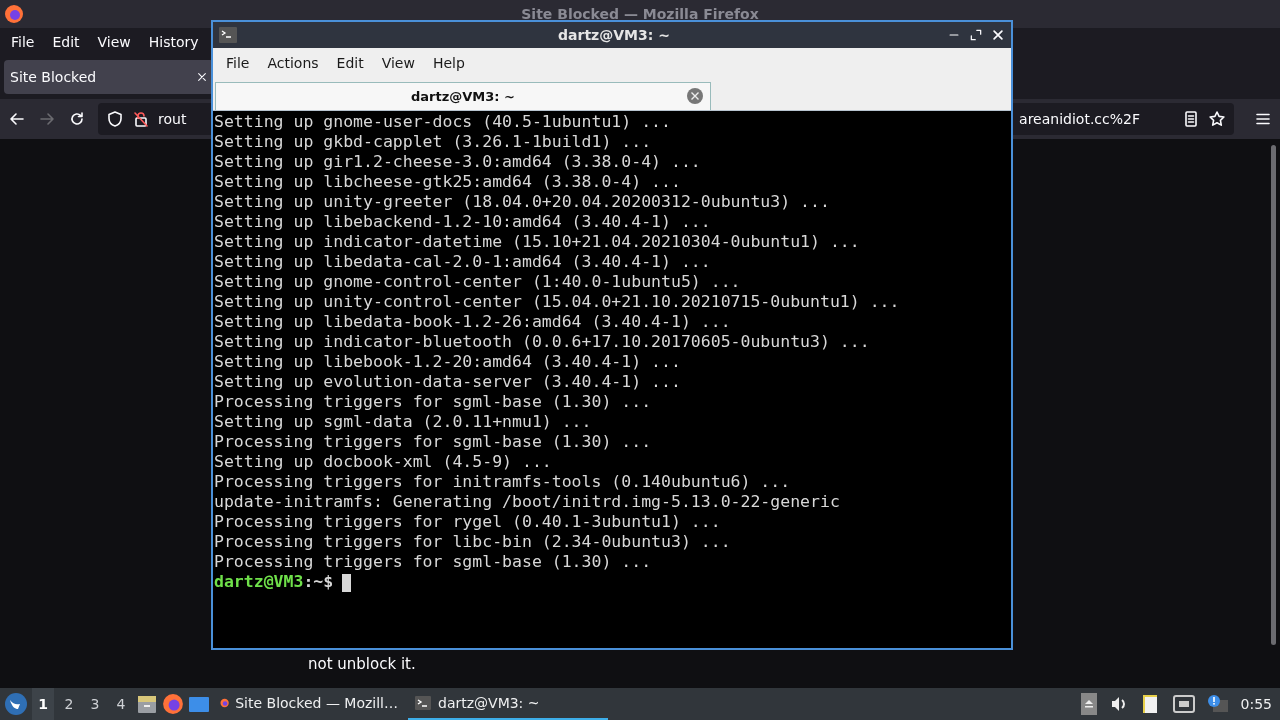 This screenshot has height=720, width=1280. I want to click on menu-item: Actions, so click(293, 63).